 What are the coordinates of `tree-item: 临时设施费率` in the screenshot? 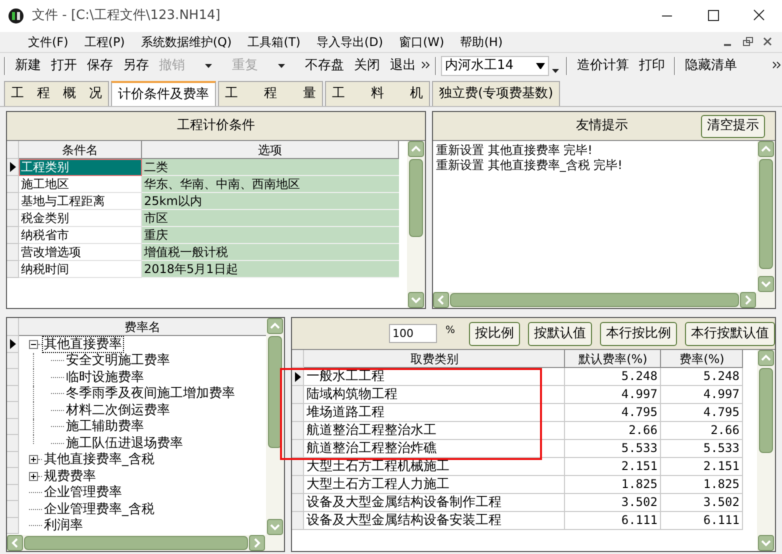 It's located at (105, 377).